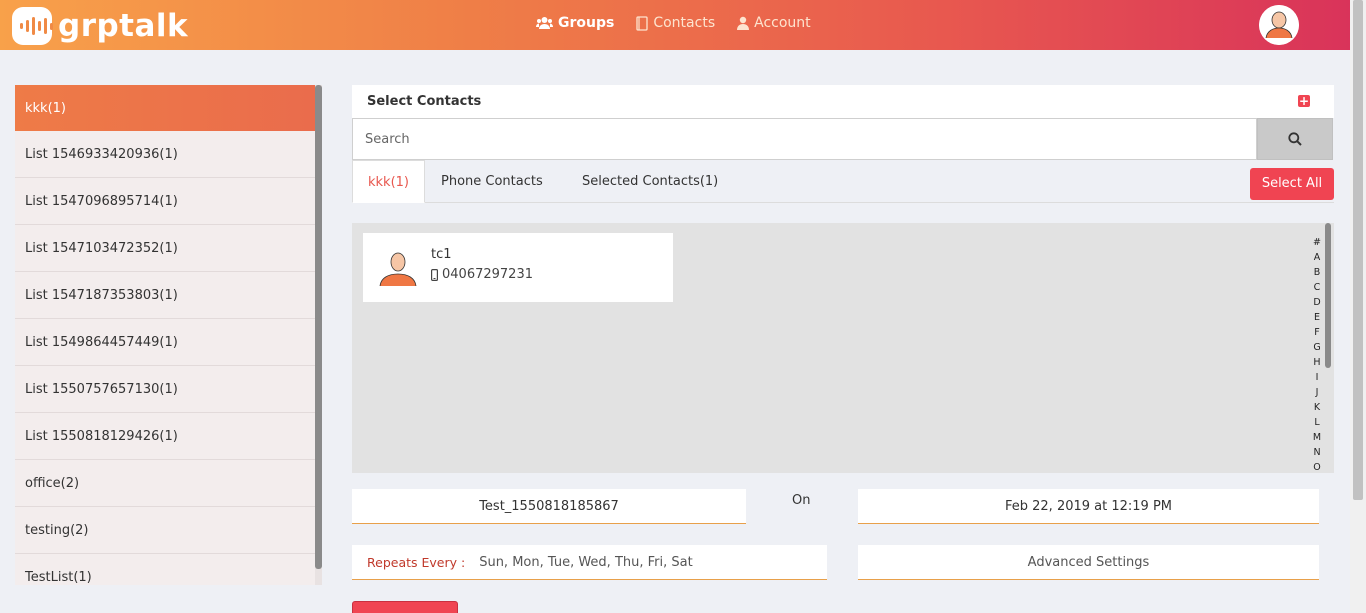 The width and height of the screenshot is (1366, 613). I want to click on alpha-letter: C, so click(1317, 287).